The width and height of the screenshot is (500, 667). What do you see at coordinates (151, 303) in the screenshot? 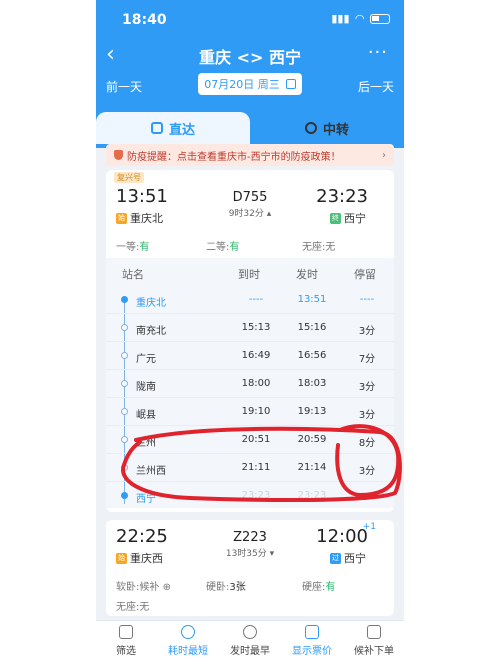
I see `stop-name: 重庆北` at bounding box center [151, 303].